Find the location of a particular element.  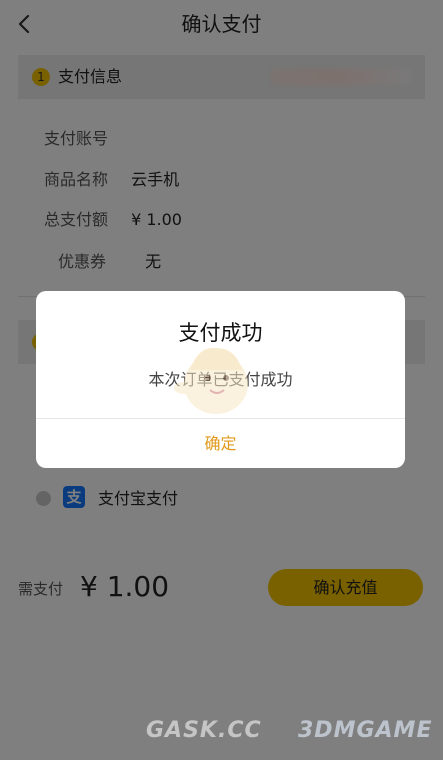

watermark-text: 3DMGAME is located at coordinates (365, 730).